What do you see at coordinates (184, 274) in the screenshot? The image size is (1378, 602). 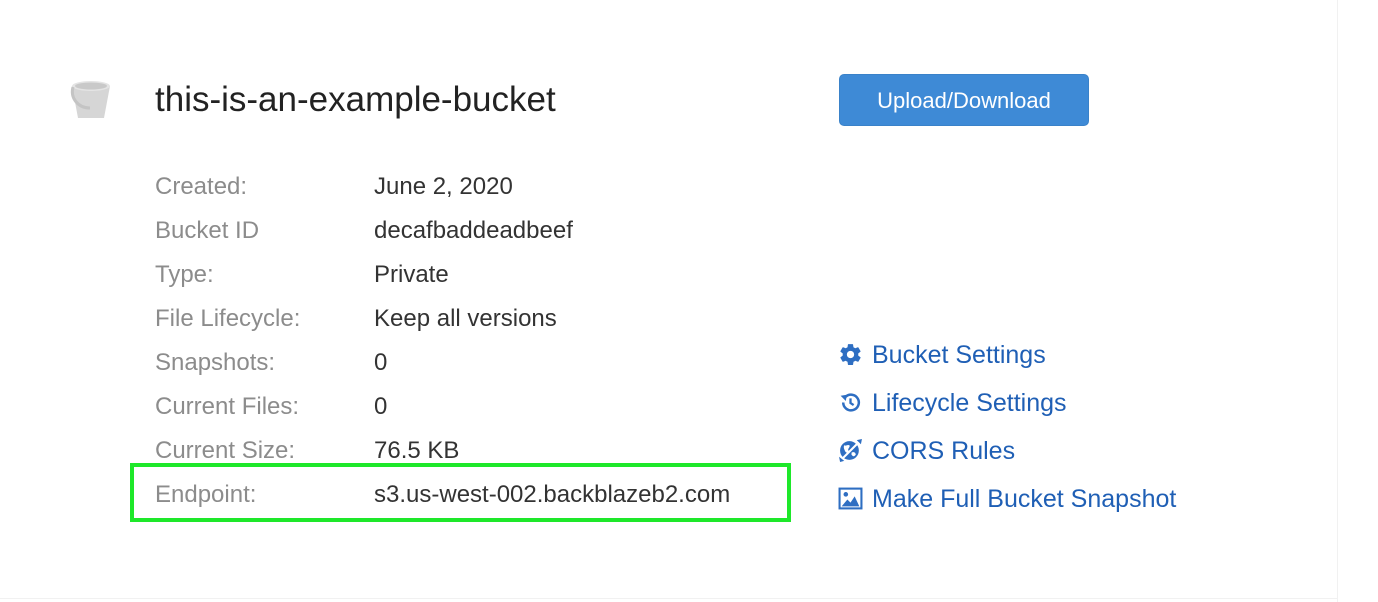 I see `detail-label: Type:` at bounding box center [184, 274].